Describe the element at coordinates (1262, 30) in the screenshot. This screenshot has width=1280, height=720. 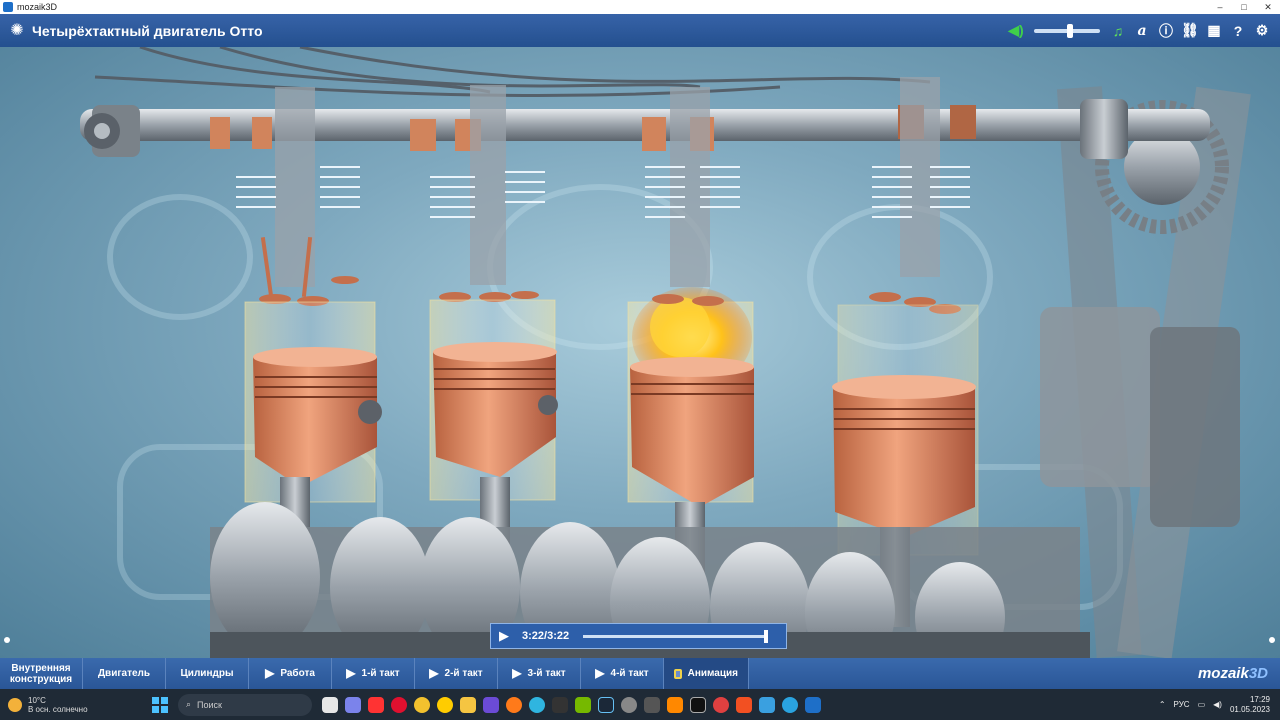
I see `gear-icon: ⚙` at that location.